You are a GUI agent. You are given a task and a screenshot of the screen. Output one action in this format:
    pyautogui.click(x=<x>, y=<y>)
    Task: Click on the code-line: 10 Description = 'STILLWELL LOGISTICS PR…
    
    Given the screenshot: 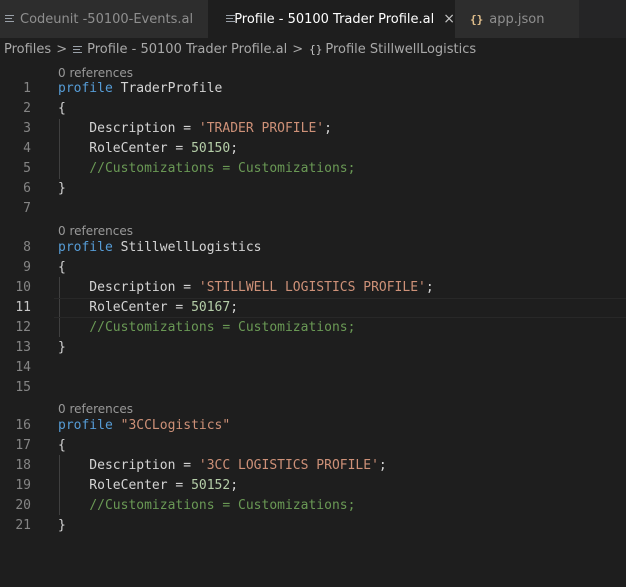 What is the action you would take?
    pyautogui.click(x=313, y=288)
    